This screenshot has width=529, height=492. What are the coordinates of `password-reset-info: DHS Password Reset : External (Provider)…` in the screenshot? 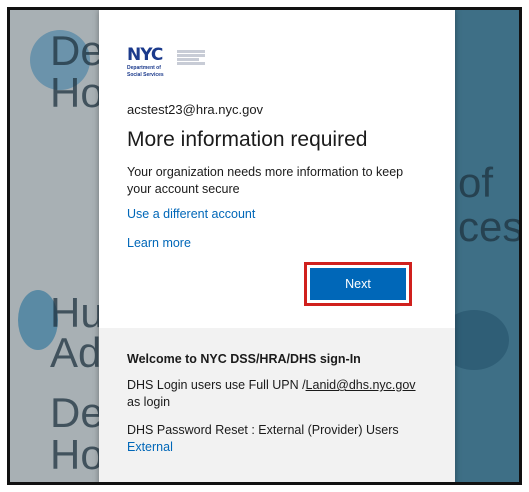 It's located at (277, 439).